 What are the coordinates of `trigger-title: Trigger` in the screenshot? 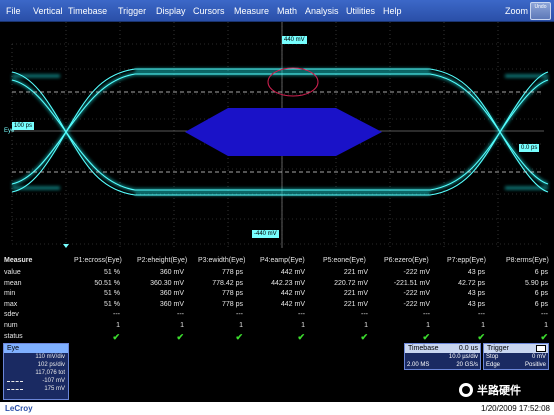 It's located at (516, 348).